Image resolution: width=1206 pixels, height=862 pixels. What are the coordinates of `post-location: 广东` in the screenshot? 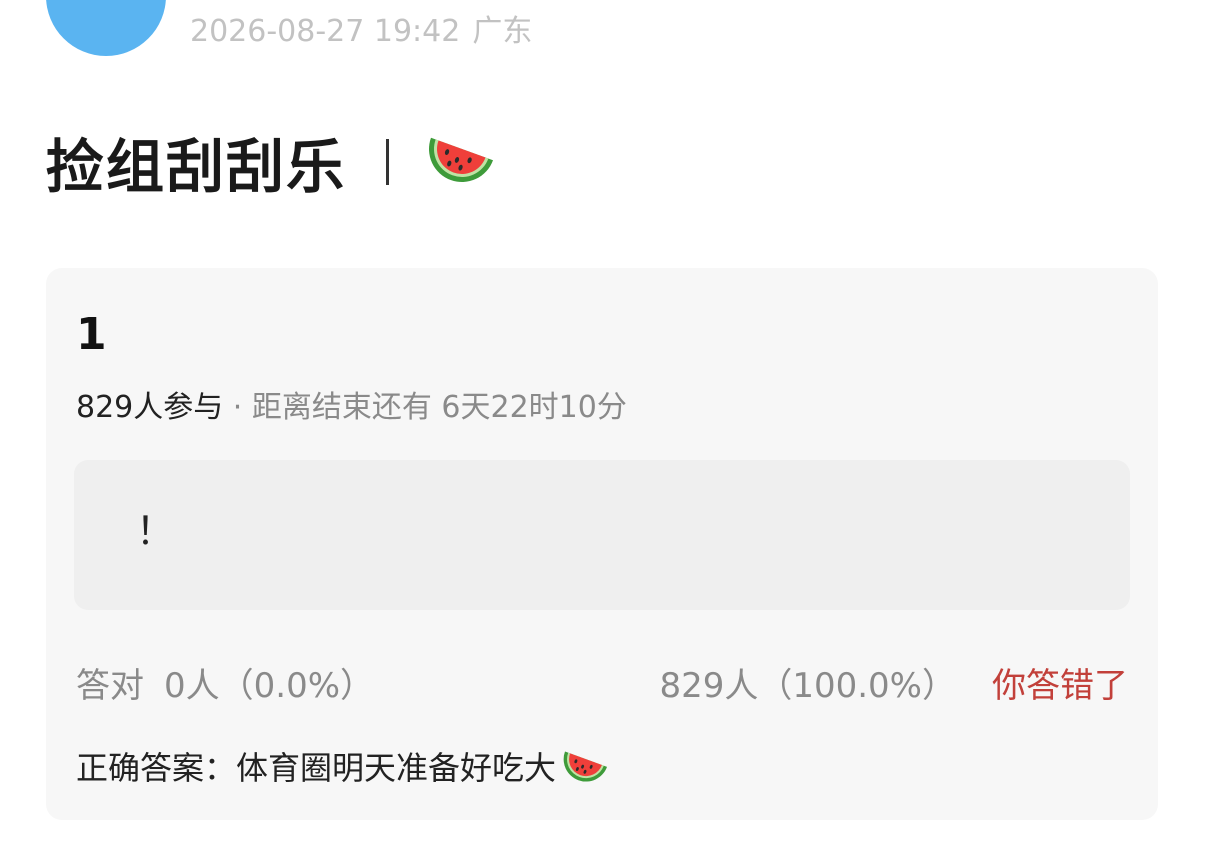 It's located at (502, 31).